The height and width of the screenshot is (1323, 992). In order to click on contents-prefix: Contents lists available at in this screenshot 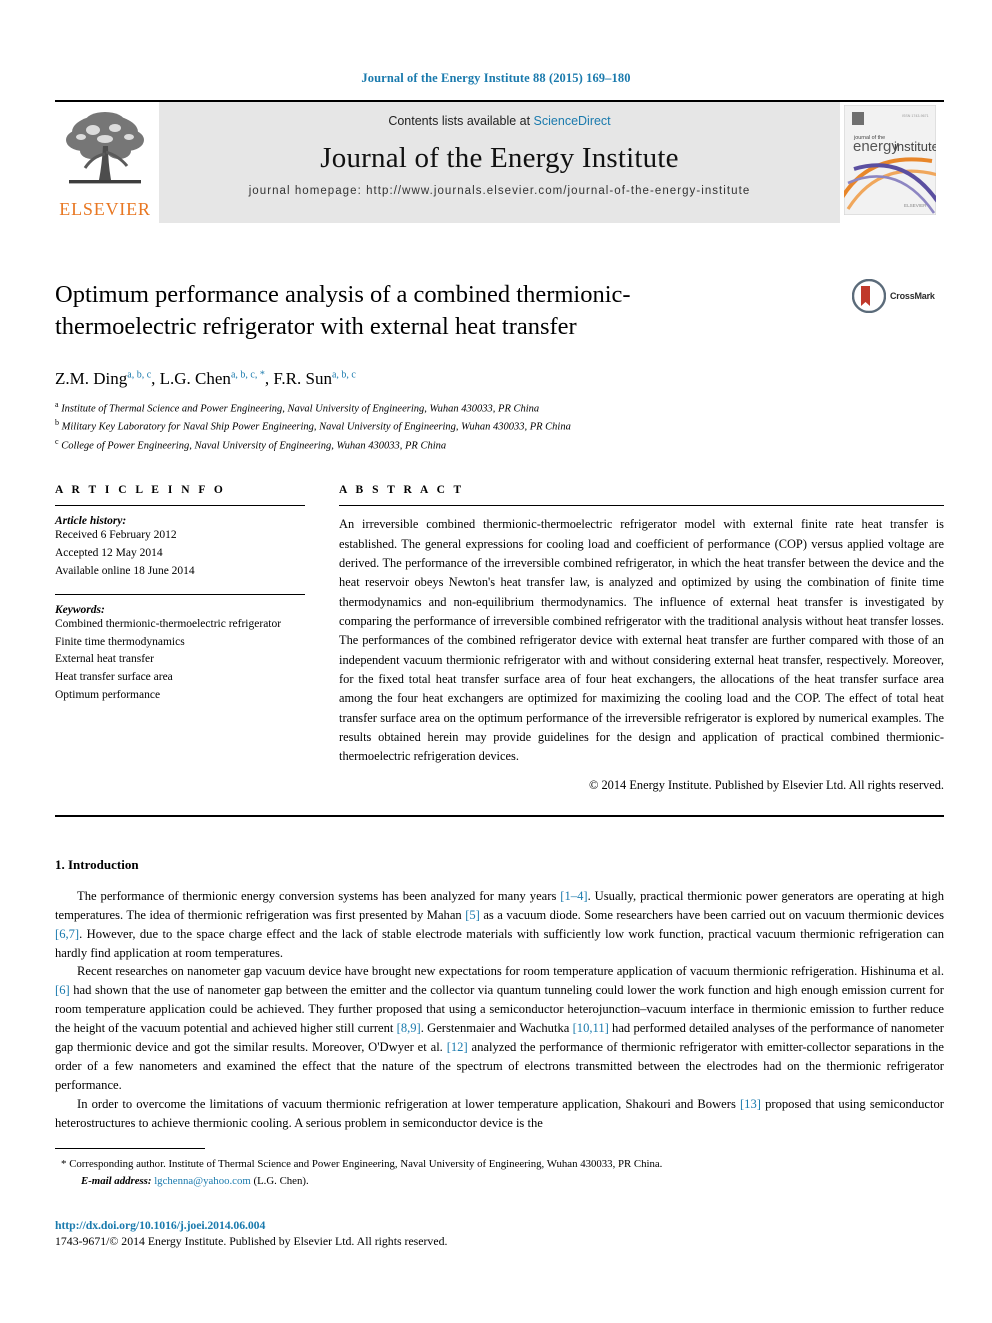, I will do `click(461, 121)`.